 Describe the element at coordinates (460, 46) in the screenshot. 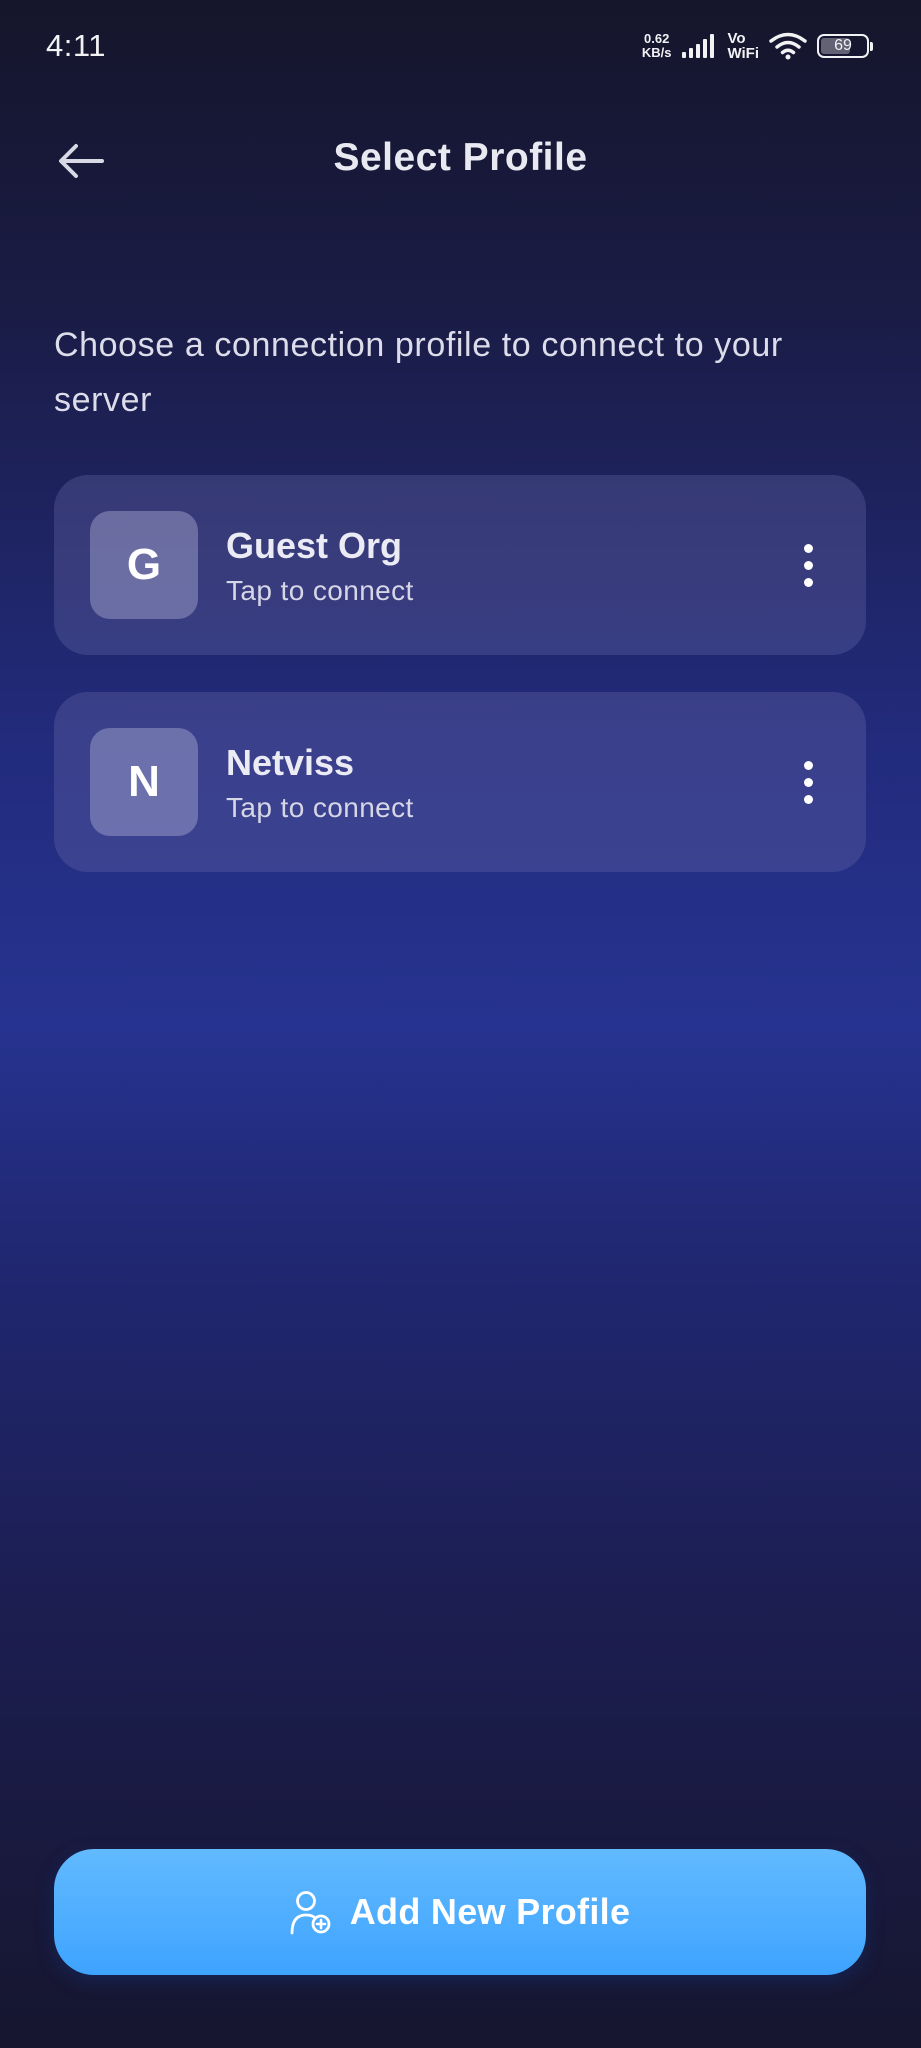

I see `status-bar: 4:11 0.62 KB/s Vo WiFi 69` at that location.